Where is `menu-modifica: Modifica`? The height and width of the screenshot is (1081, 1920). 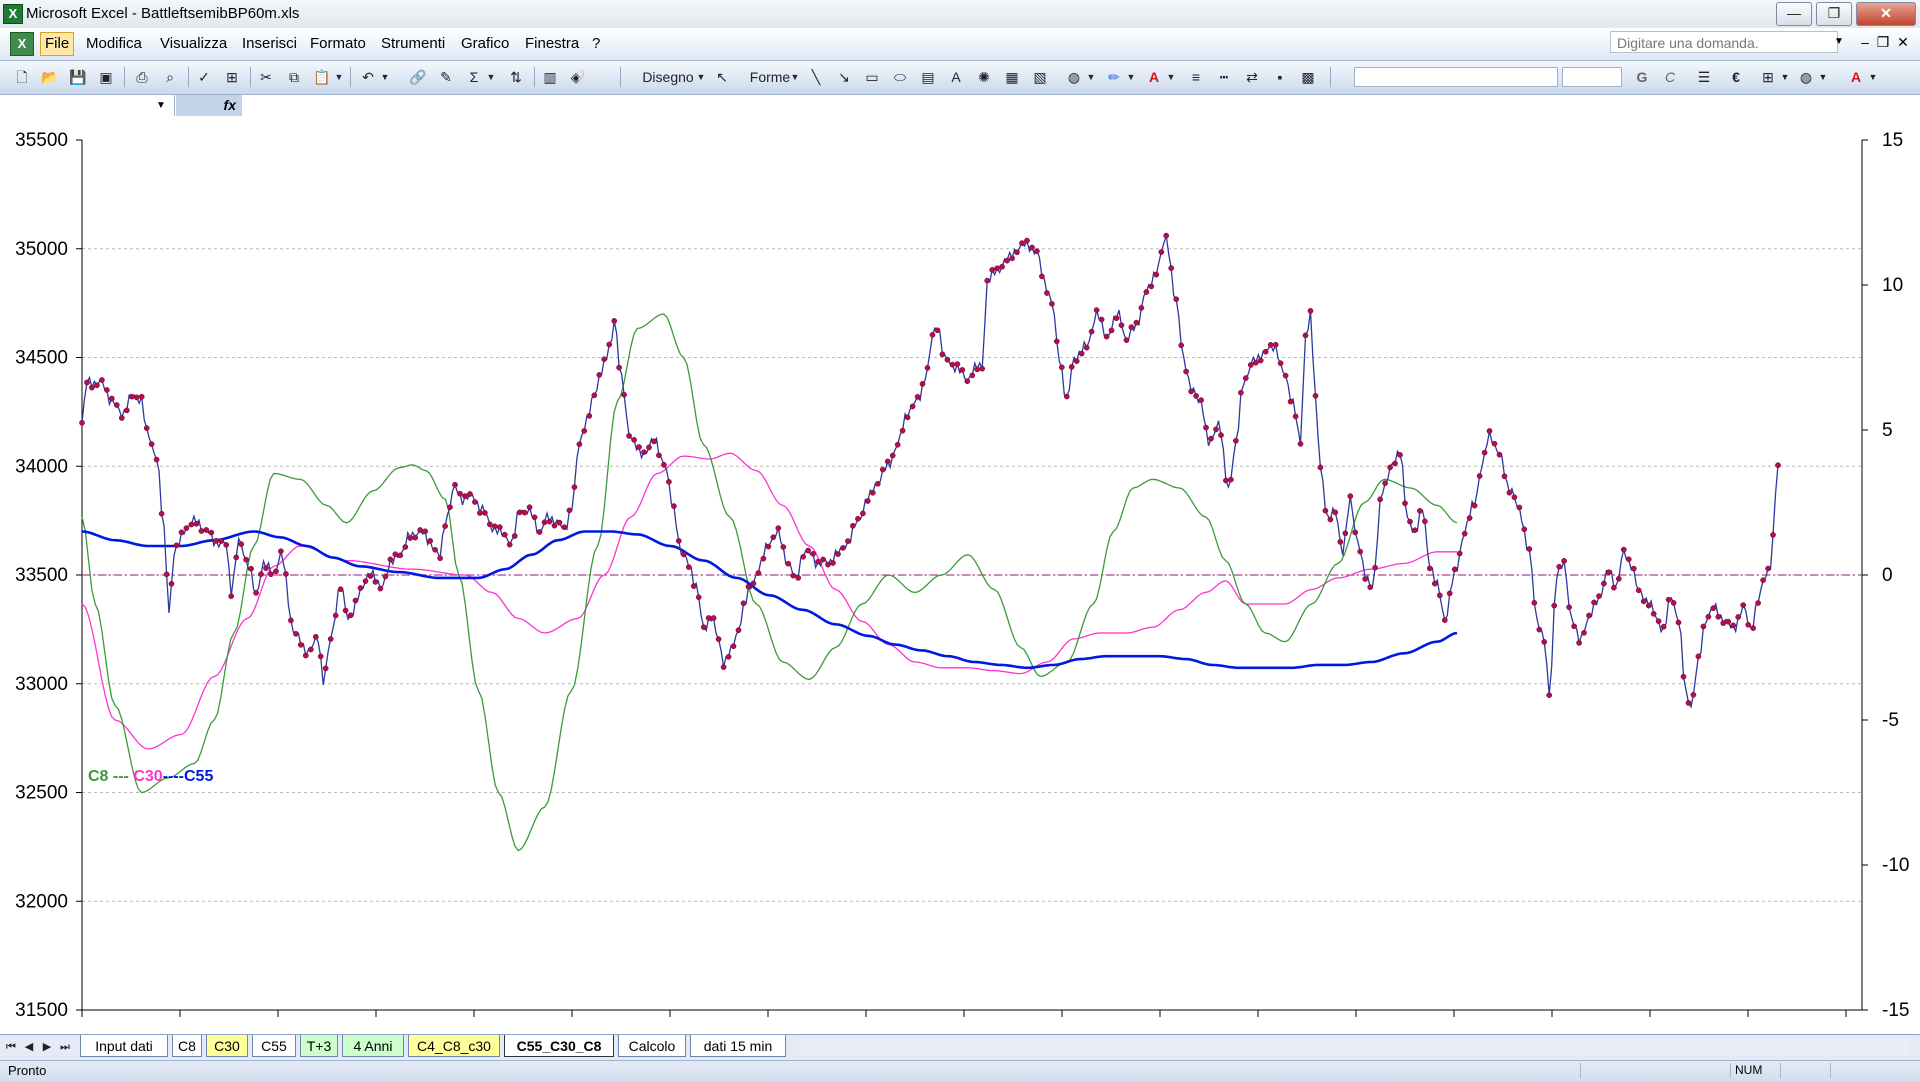
menu-modifica: Modifica is located at coordinates (114, 44).